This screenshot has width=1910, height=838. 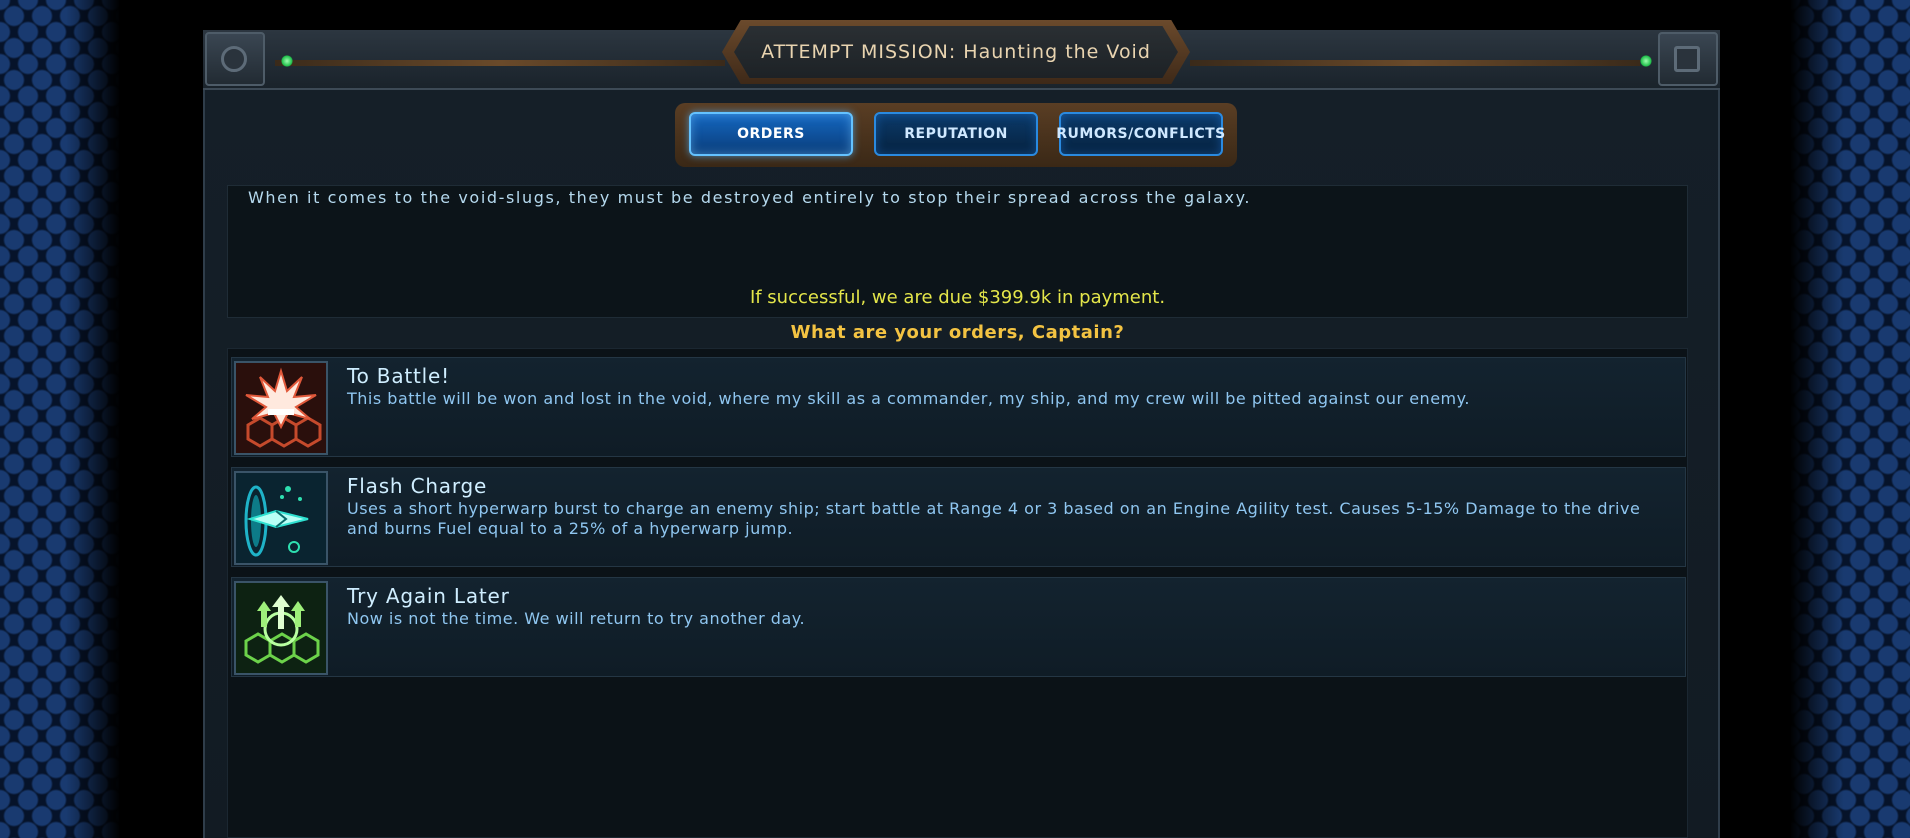 I want to click on option-title: Flash Charge, so click(x=417, y=486).